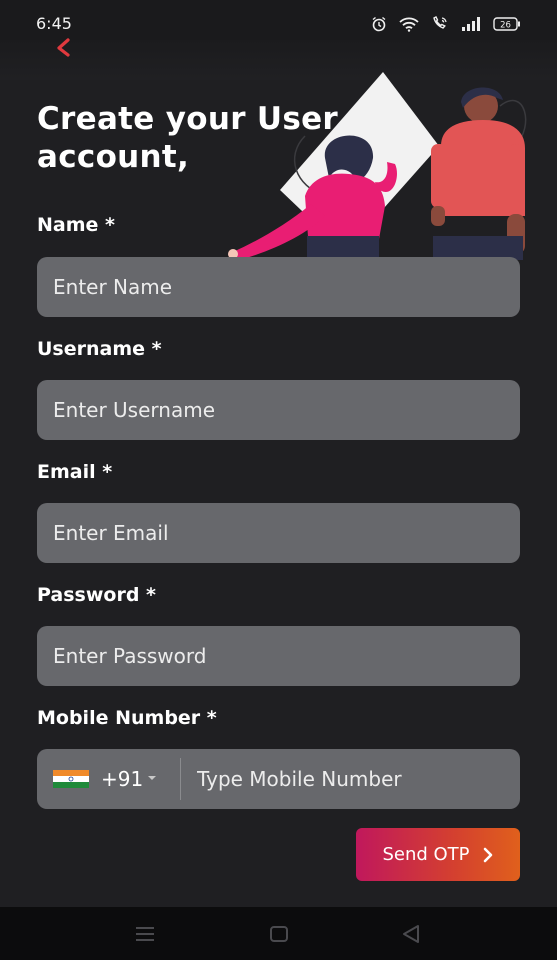 The height and width of the screenshot is (960, 557). Describe the element at coordinates (440, 22) in the screenshot. I see `wifi-calling-icon` at that location.